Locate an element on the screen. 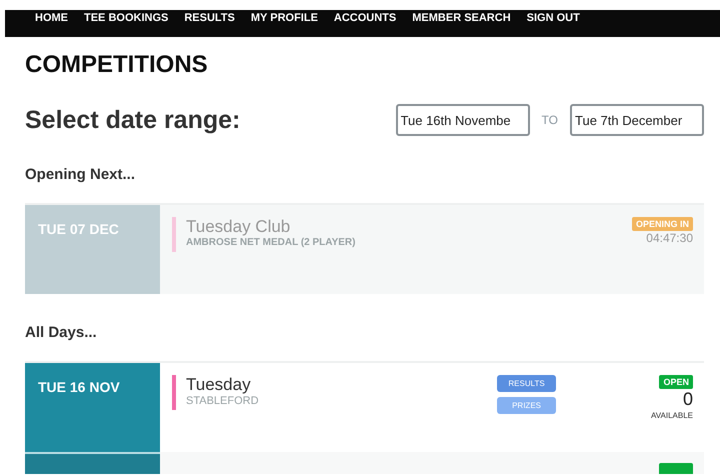 Image resolution: width=720 pixels, height=476 pixels. date-range-label: Select date range: is located at coordinates (132, 120).